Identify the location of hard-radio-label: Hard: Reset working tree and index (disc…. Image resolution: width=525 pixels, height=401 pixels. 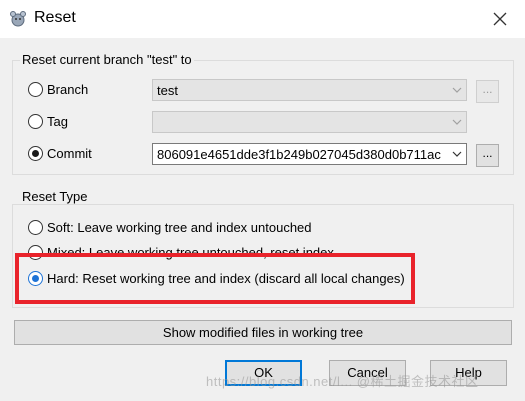
(226, 278).